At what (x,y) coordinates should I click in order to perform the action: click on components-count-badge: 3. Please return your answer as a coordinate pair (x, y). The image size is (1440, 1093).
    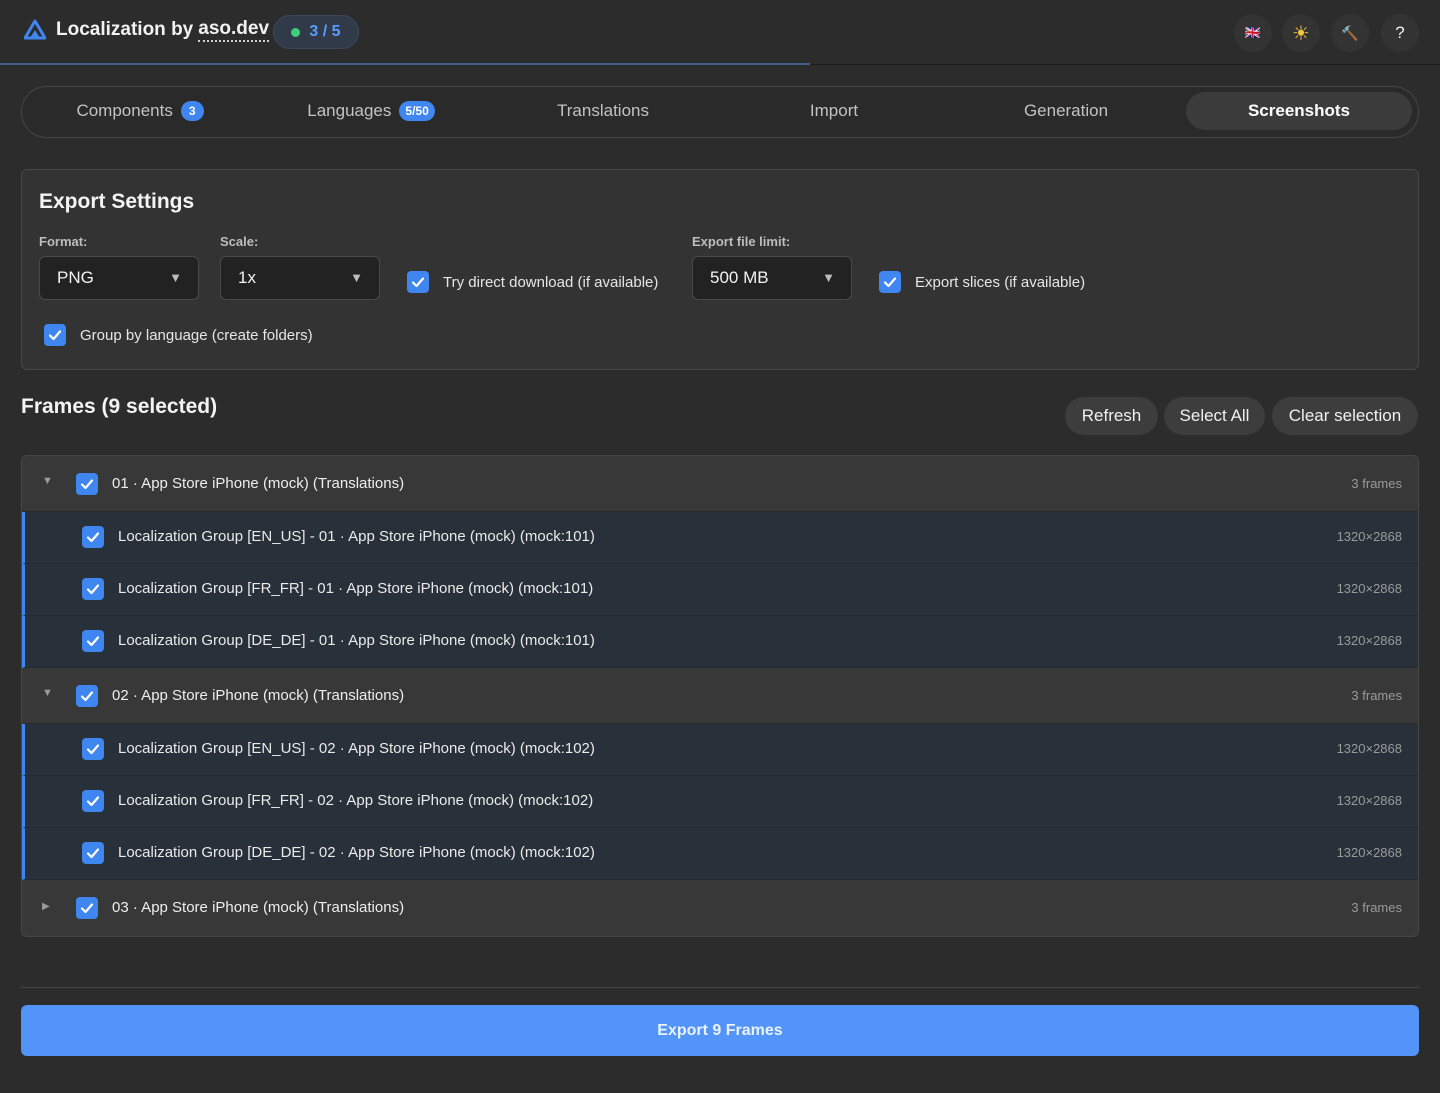
    Looking at the image, I should click on (192, 111).